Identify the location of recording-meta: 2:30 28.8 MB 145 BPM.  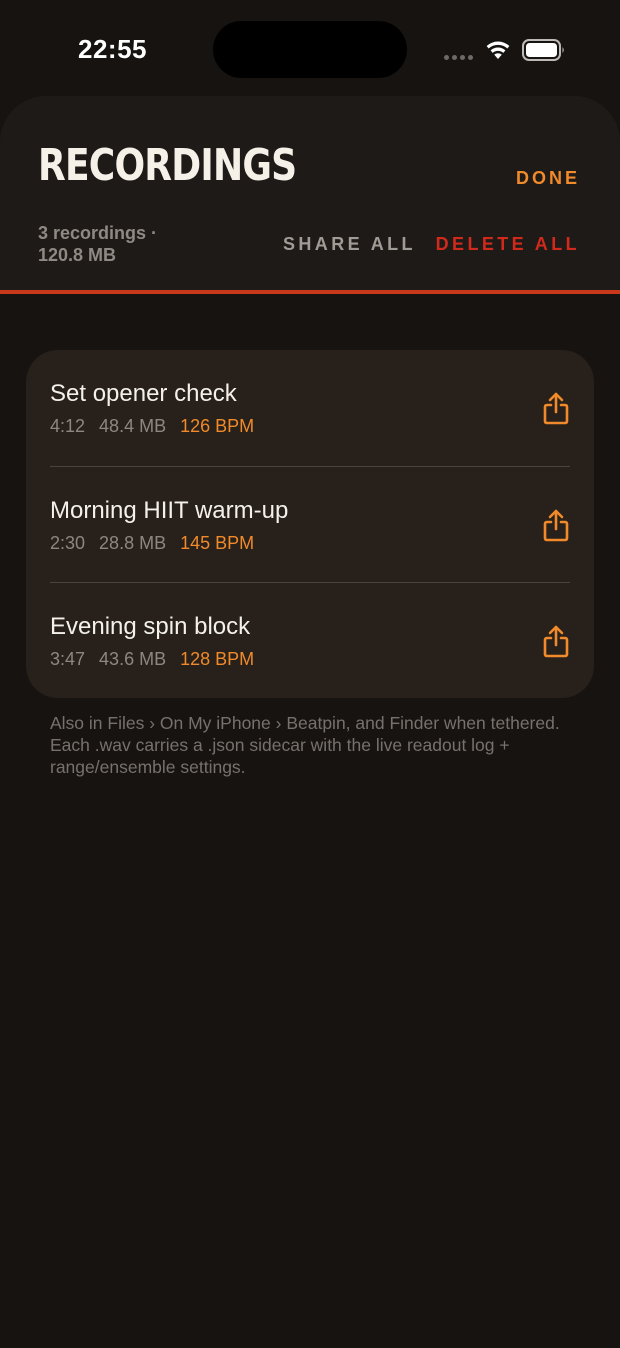
(152, 543).